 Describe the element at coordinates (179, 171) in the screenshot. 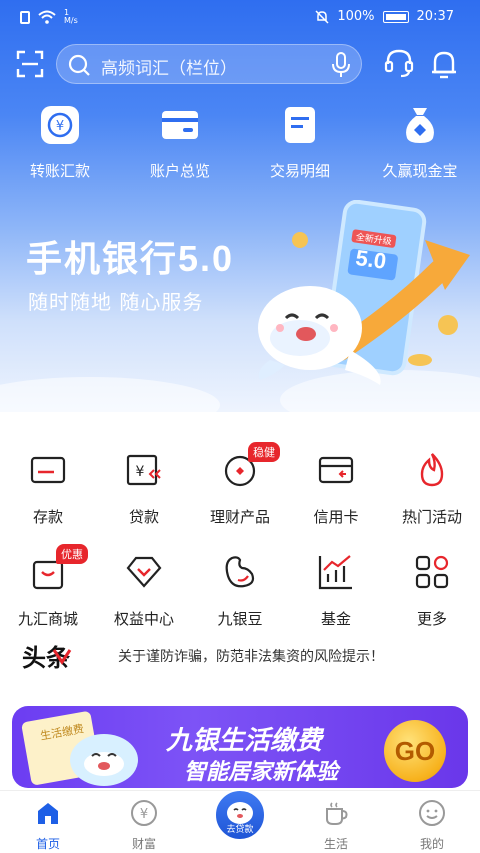

I see `quick-action-label: 账户总览` at that location.